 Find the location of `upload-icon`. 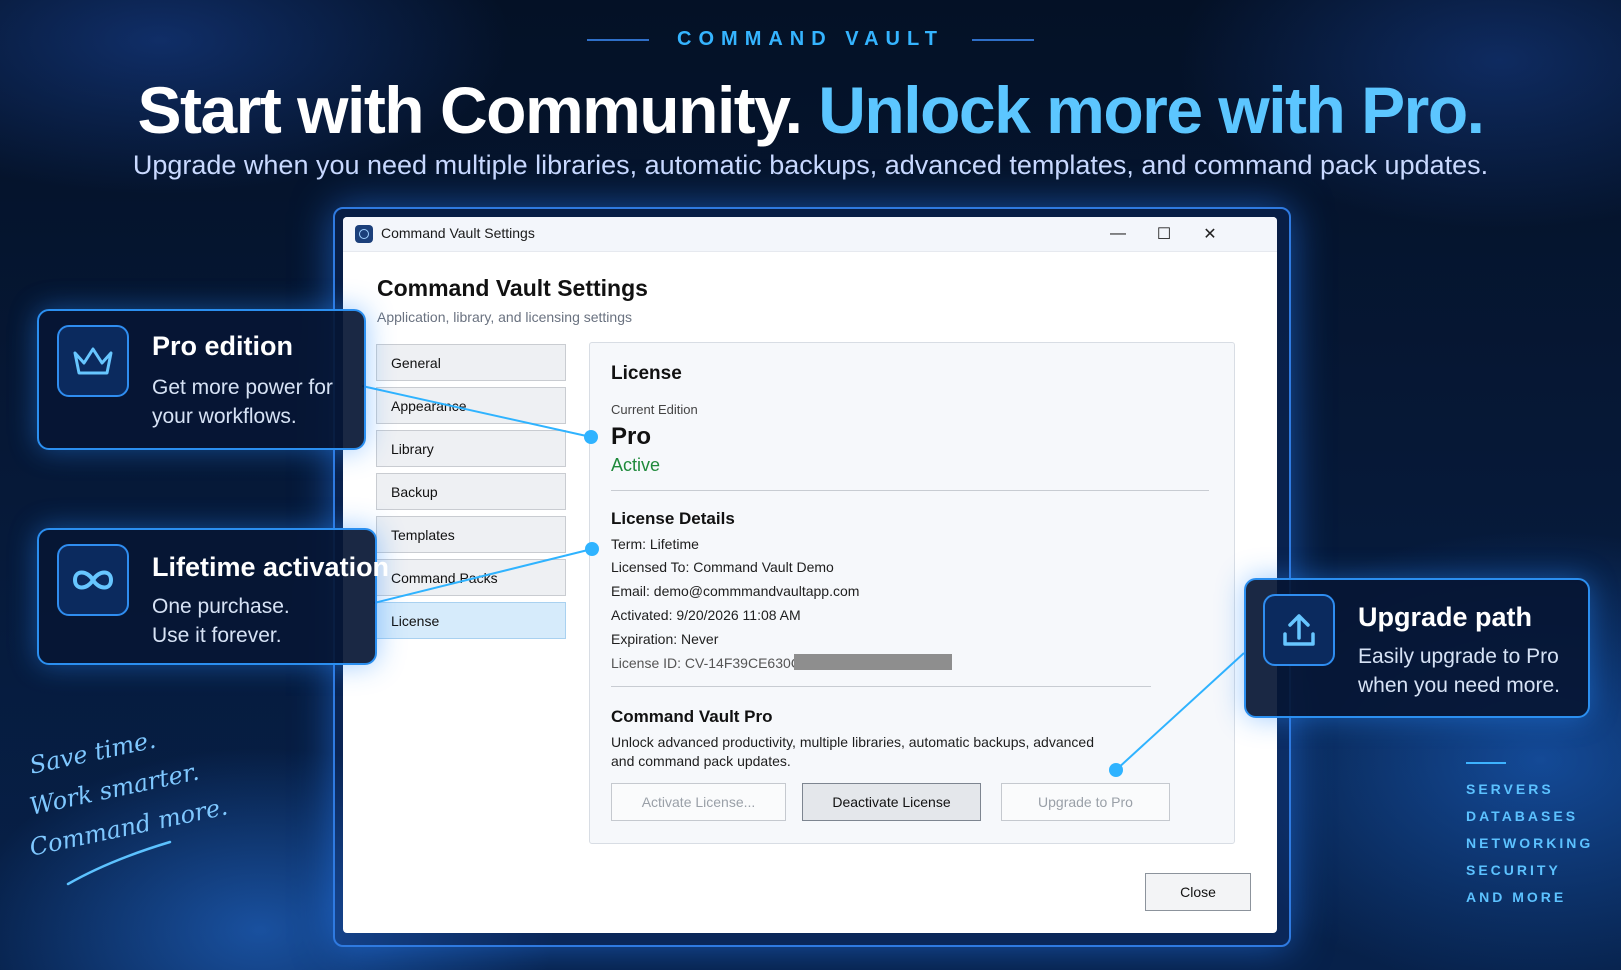

upload-icon is located at coordinates (1299, 630).